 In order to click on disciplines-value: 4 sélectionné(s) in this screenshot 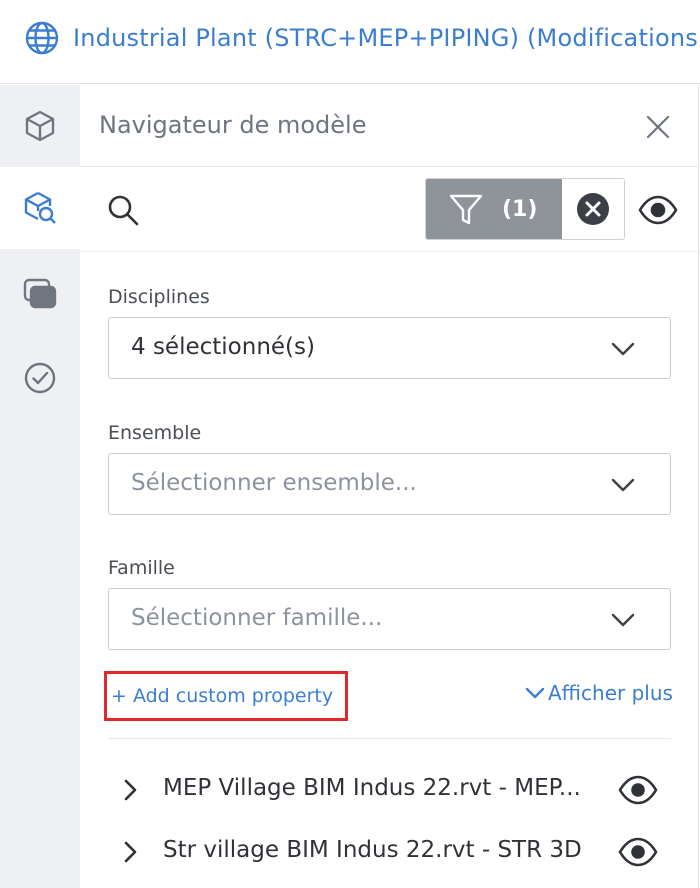, I will do `click(223, 347)`.